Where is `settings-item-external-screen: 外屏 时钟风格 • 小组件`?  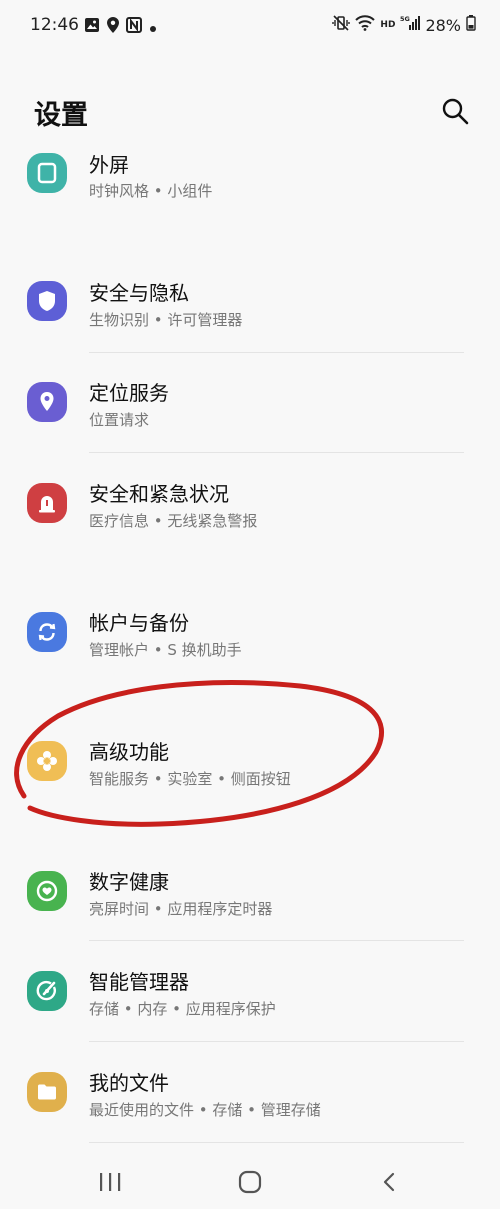 settings-item-external-screen: 外屏 时钟风格 • 小组件 is located at coordinates (250, 180).